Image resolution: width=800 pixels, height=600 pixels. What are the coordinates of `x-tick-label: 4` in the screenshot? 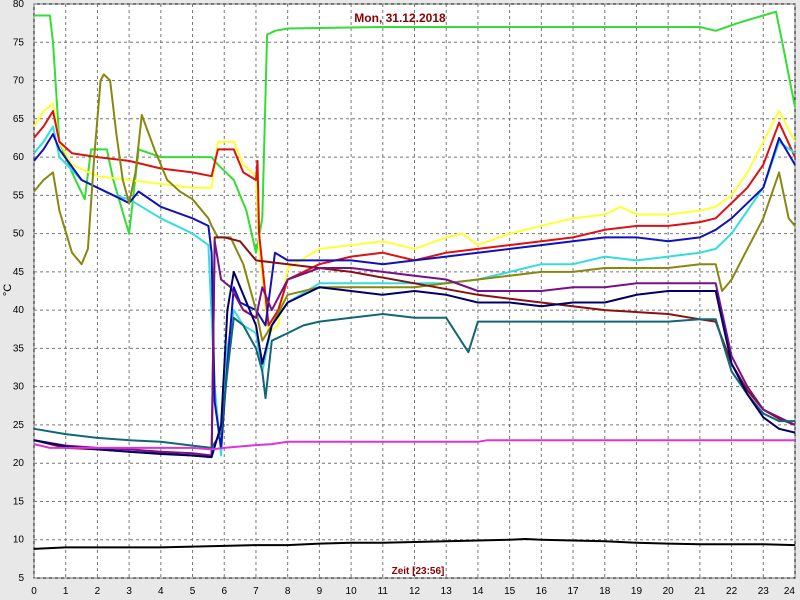 It's located at (161, 591).